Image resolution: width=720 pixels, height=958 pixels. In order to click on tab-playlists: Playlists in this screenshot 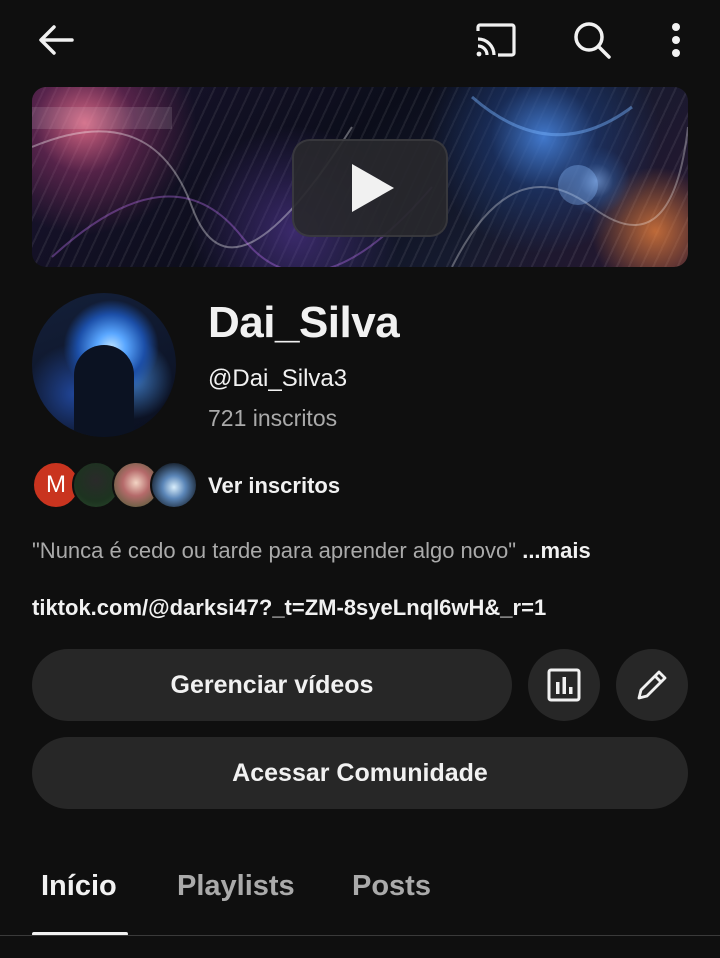, I will do `click(236, 886)`.